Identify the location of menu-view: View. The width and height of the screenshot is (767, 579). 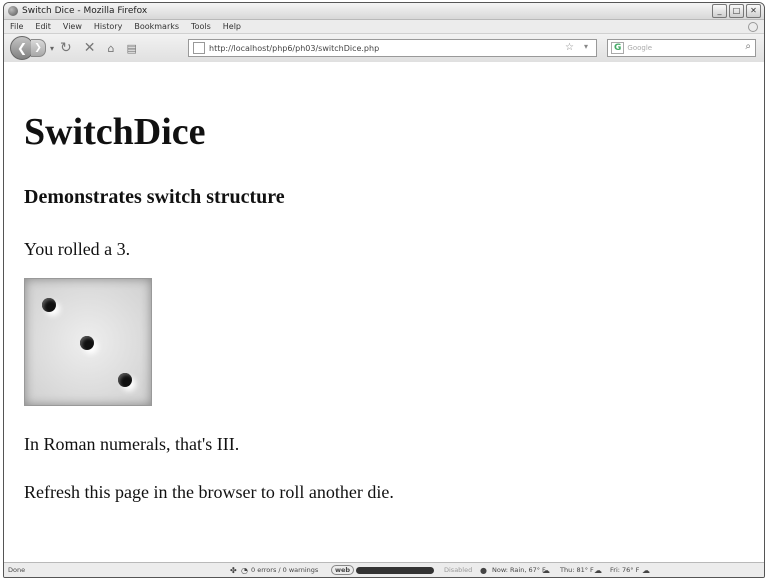
(72, 26).